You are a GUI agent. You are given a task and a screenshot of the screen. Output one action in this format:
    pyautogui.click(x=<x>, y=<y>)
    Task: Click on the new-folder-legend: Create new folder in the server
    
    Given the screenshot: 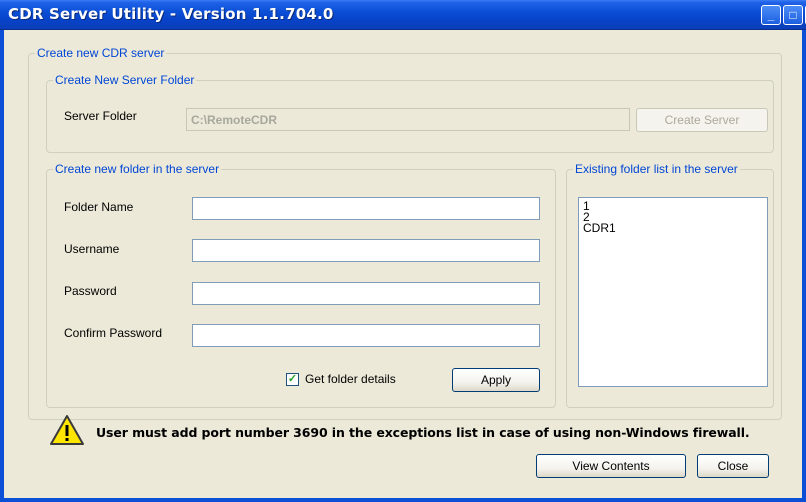 What is the action you would take?
    pyautogui.click(x=137, y=169)
    